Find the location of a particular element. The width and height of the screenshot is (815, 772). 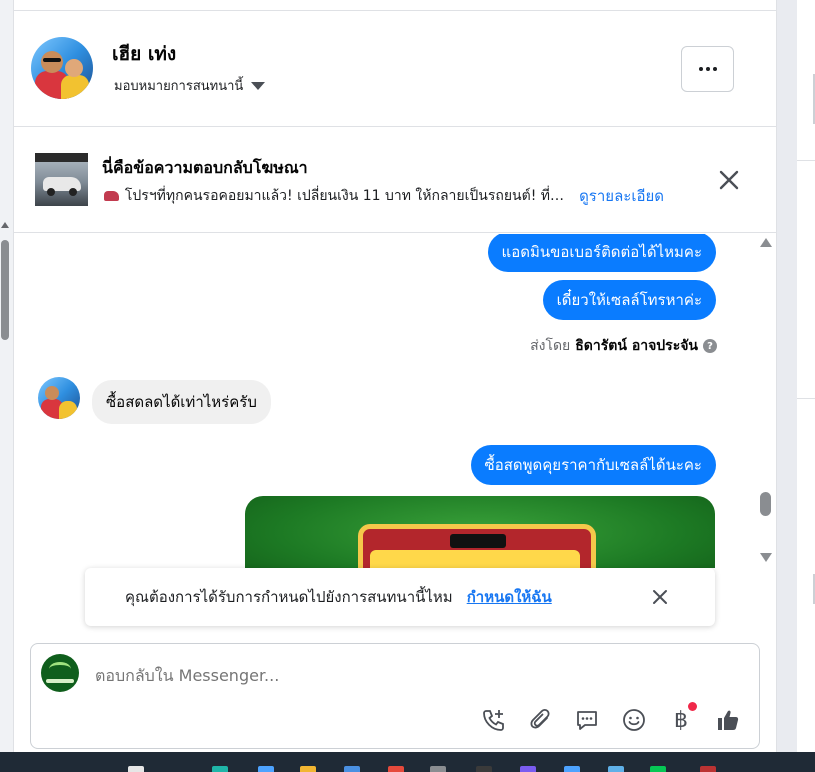

baht-symbol: ฿ is located at coordinates (681, 720).